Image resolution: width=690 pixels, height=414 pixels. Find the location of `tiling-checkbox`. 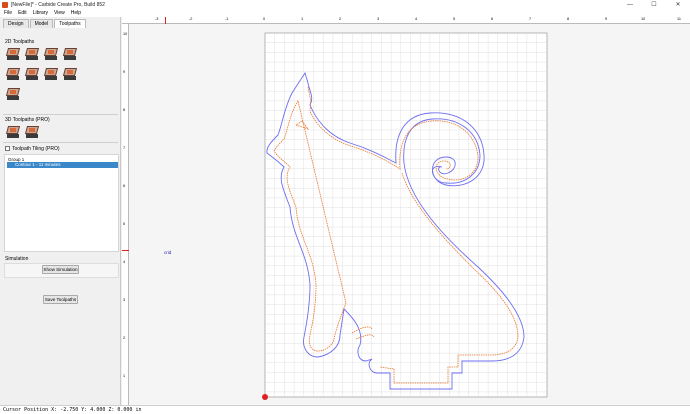

tiling-checkbox is located at coordinates (7, 148).